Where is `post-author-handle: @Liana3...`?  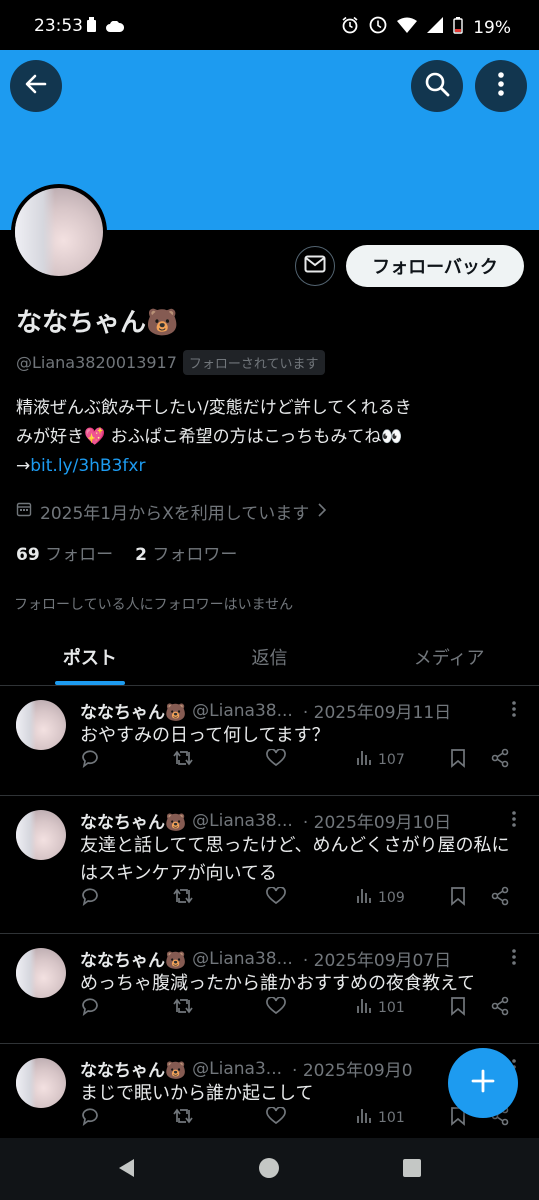
post-author-handle: @Liana3... is located at coordinates (237, 1068).